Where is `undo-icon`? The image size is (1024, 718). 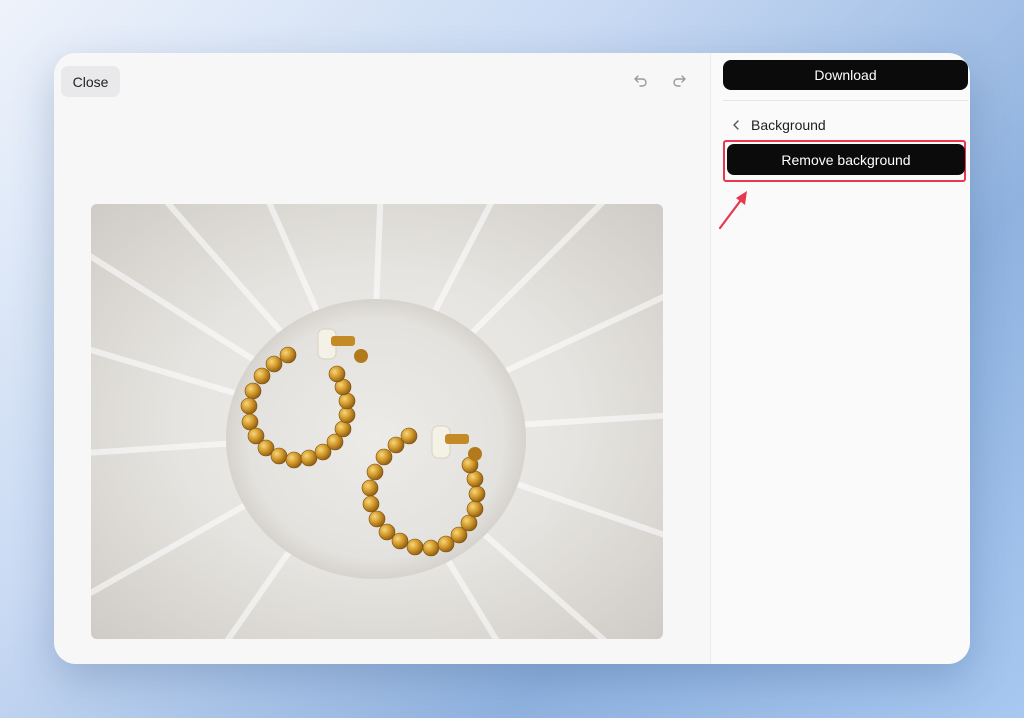 undo-icon is located at coordinates (640, 81).